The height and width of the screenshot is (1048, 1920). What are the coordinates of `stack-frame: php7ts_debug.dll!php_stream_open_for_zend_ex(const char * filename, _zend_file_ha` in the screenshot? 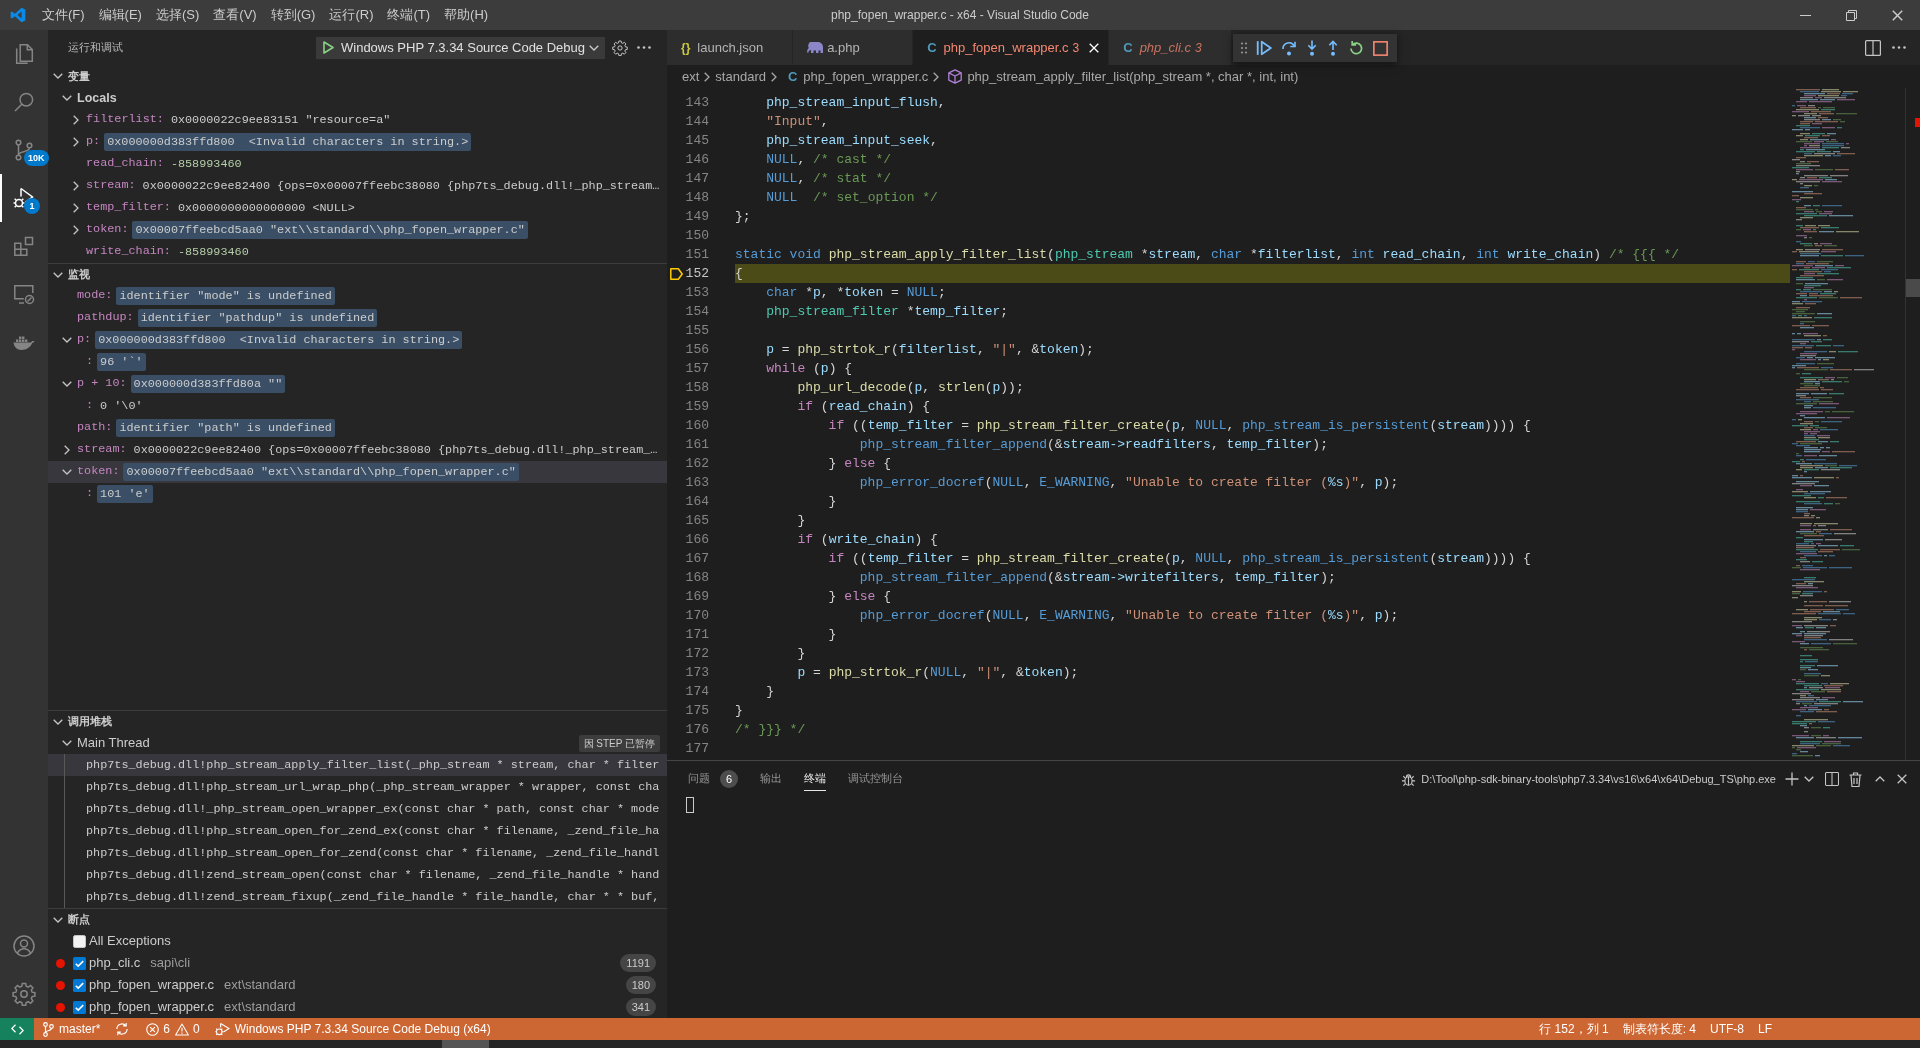 It's located at (357, 831).